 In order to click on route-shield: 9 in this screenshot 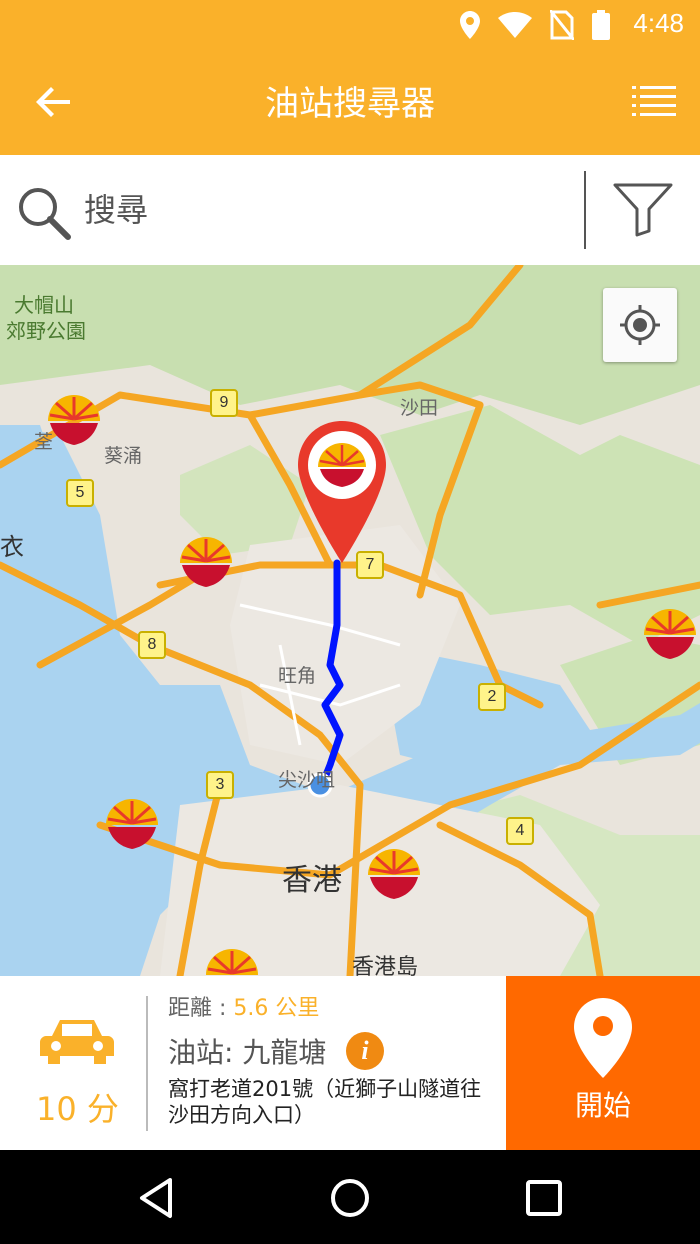, I will do `click(224, 403)`.